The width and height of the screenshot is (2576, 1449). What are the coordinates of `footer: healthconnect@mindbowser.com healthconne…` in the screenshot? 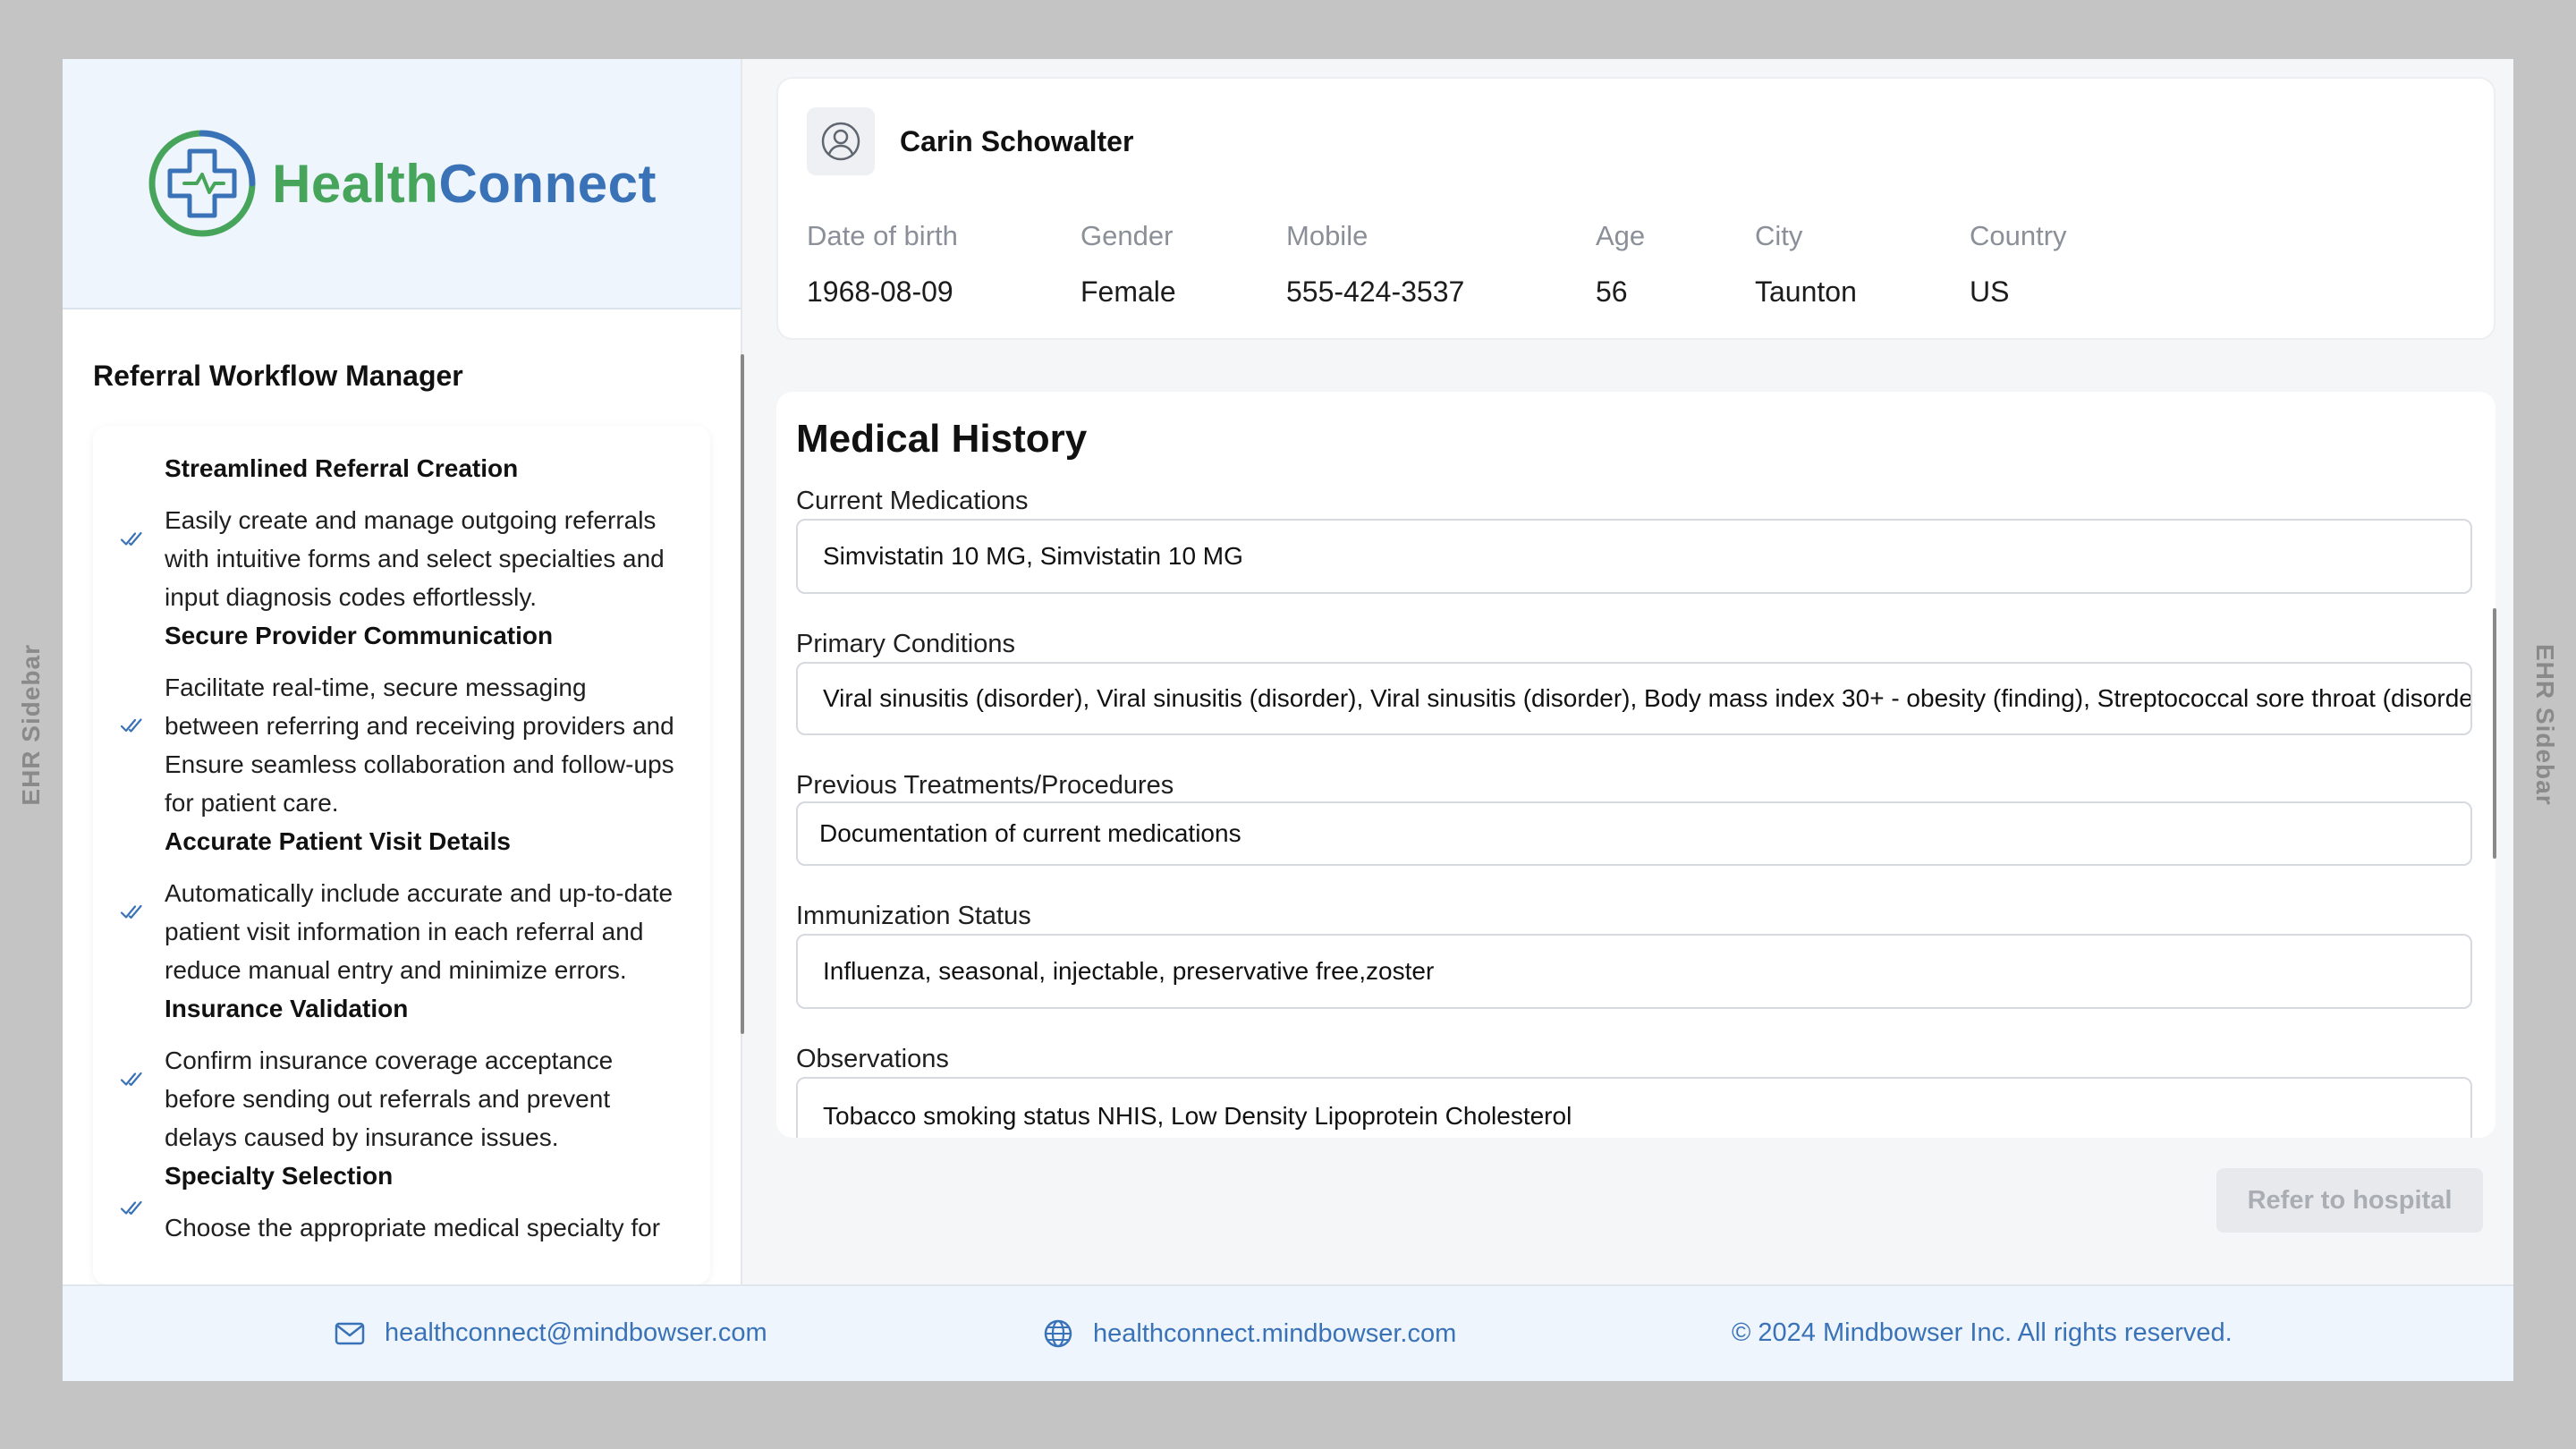 It's located at (1288, 1332).